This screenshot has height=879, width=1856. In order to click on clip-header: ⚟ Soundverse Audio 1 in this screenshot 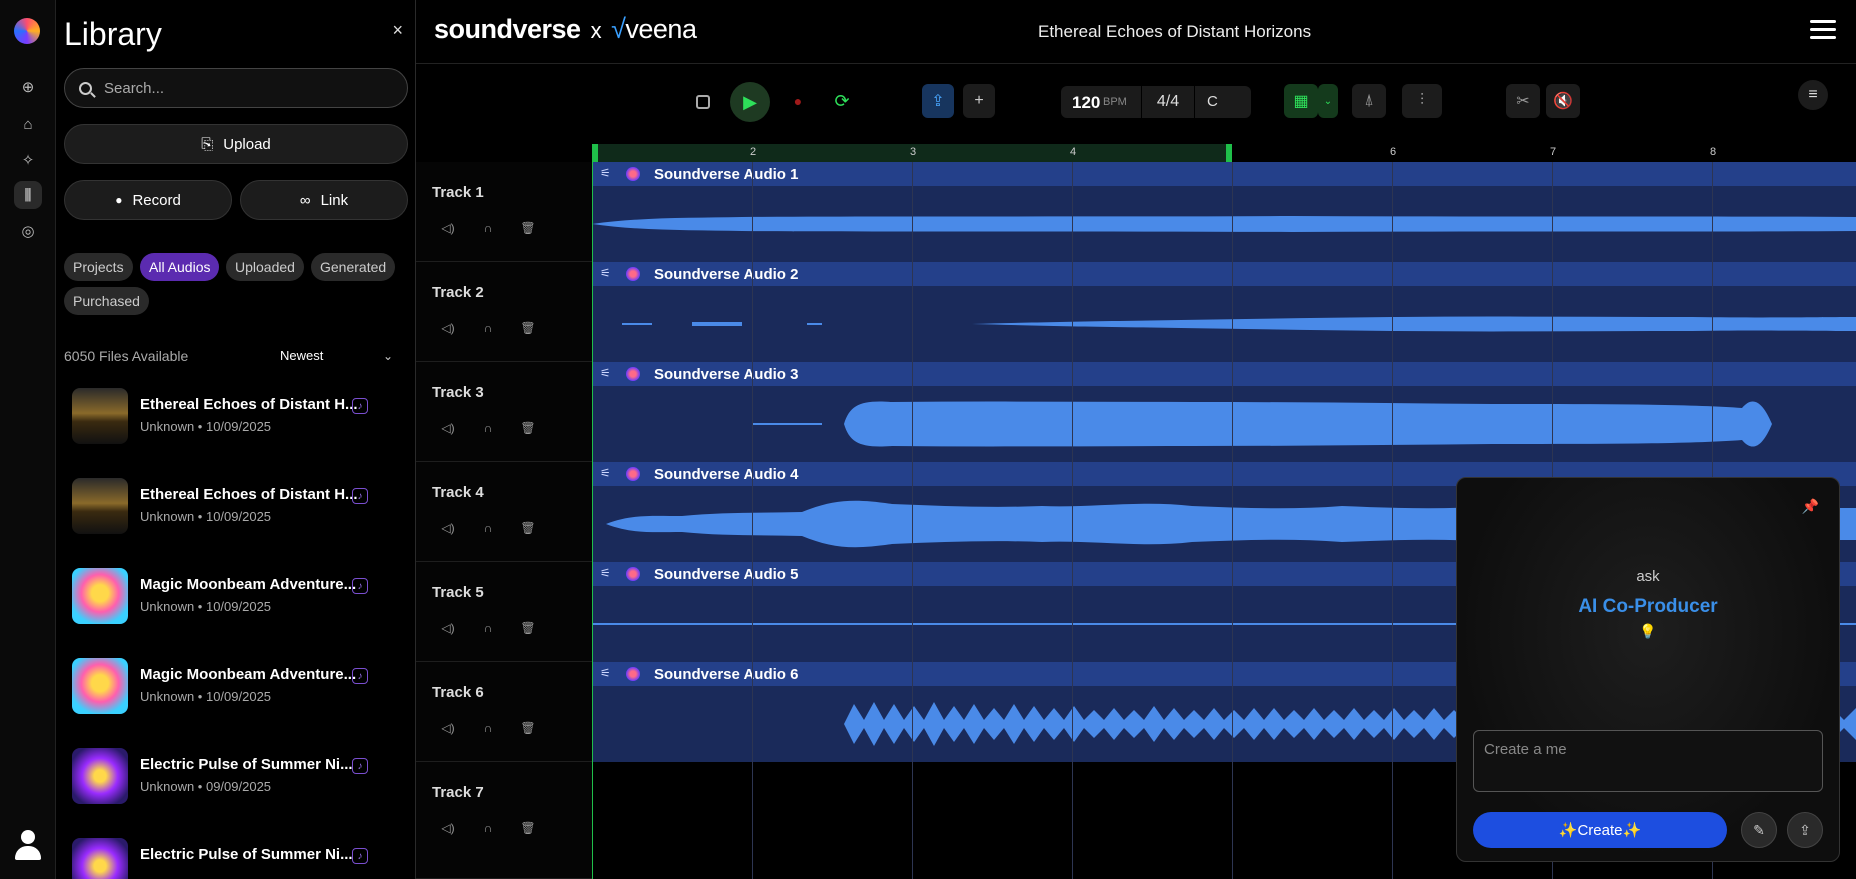, I will do `click(1224, 174)`.